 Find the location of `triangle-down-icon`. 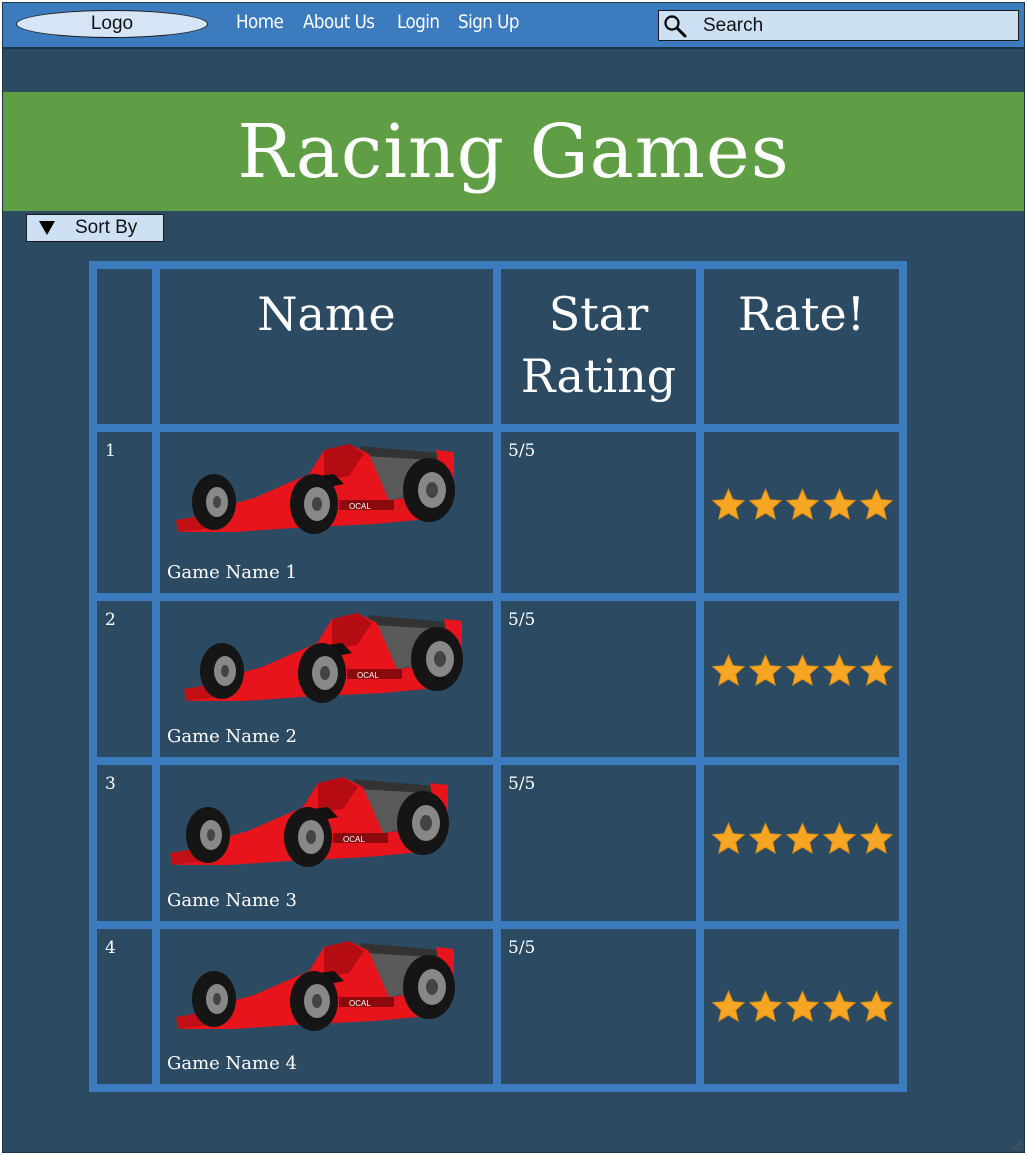

triangle-down-icon is located at coordinates (47, 228).